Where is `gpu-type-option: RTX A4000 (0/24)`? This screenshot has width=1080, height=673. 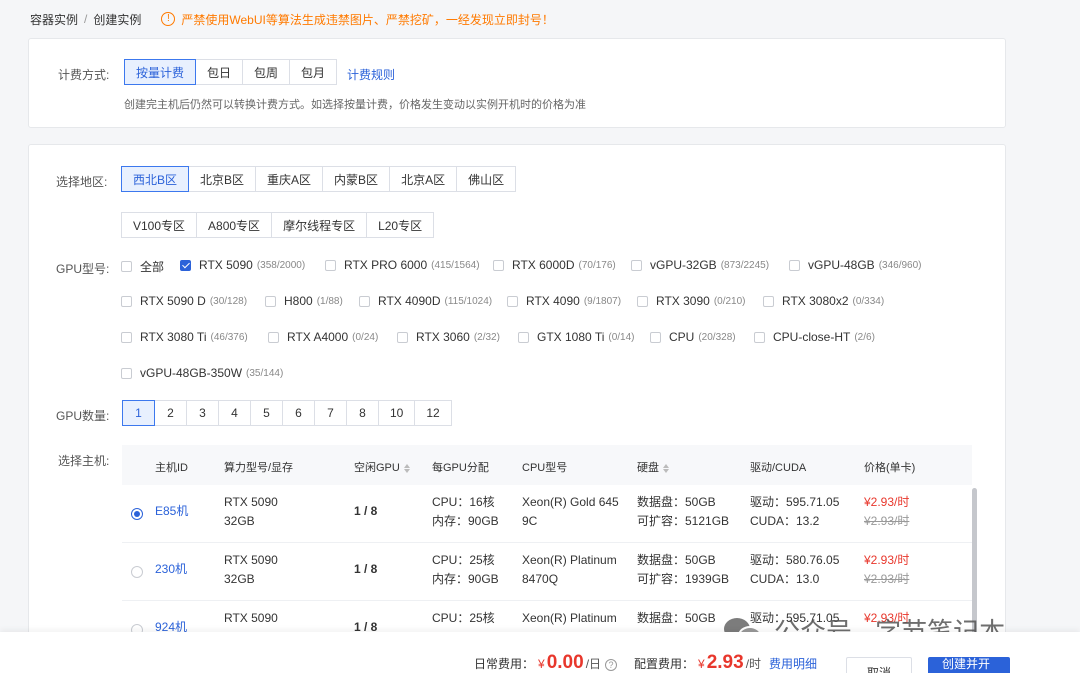 gpu-type-option: RTX A4000 (0/24) is located at coordinates (323, 337).